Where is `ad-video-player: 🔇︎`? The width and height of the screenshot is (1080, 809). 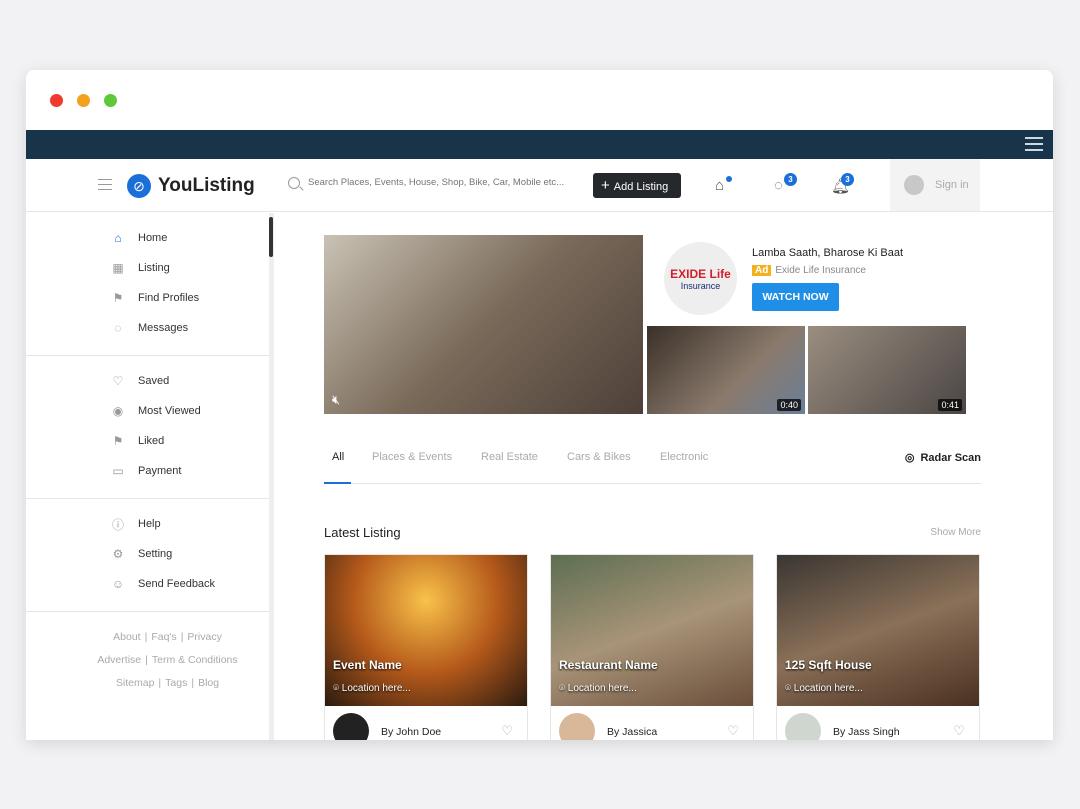
ad-video-player: 🔇︎ is located at coordinates (483, 324).